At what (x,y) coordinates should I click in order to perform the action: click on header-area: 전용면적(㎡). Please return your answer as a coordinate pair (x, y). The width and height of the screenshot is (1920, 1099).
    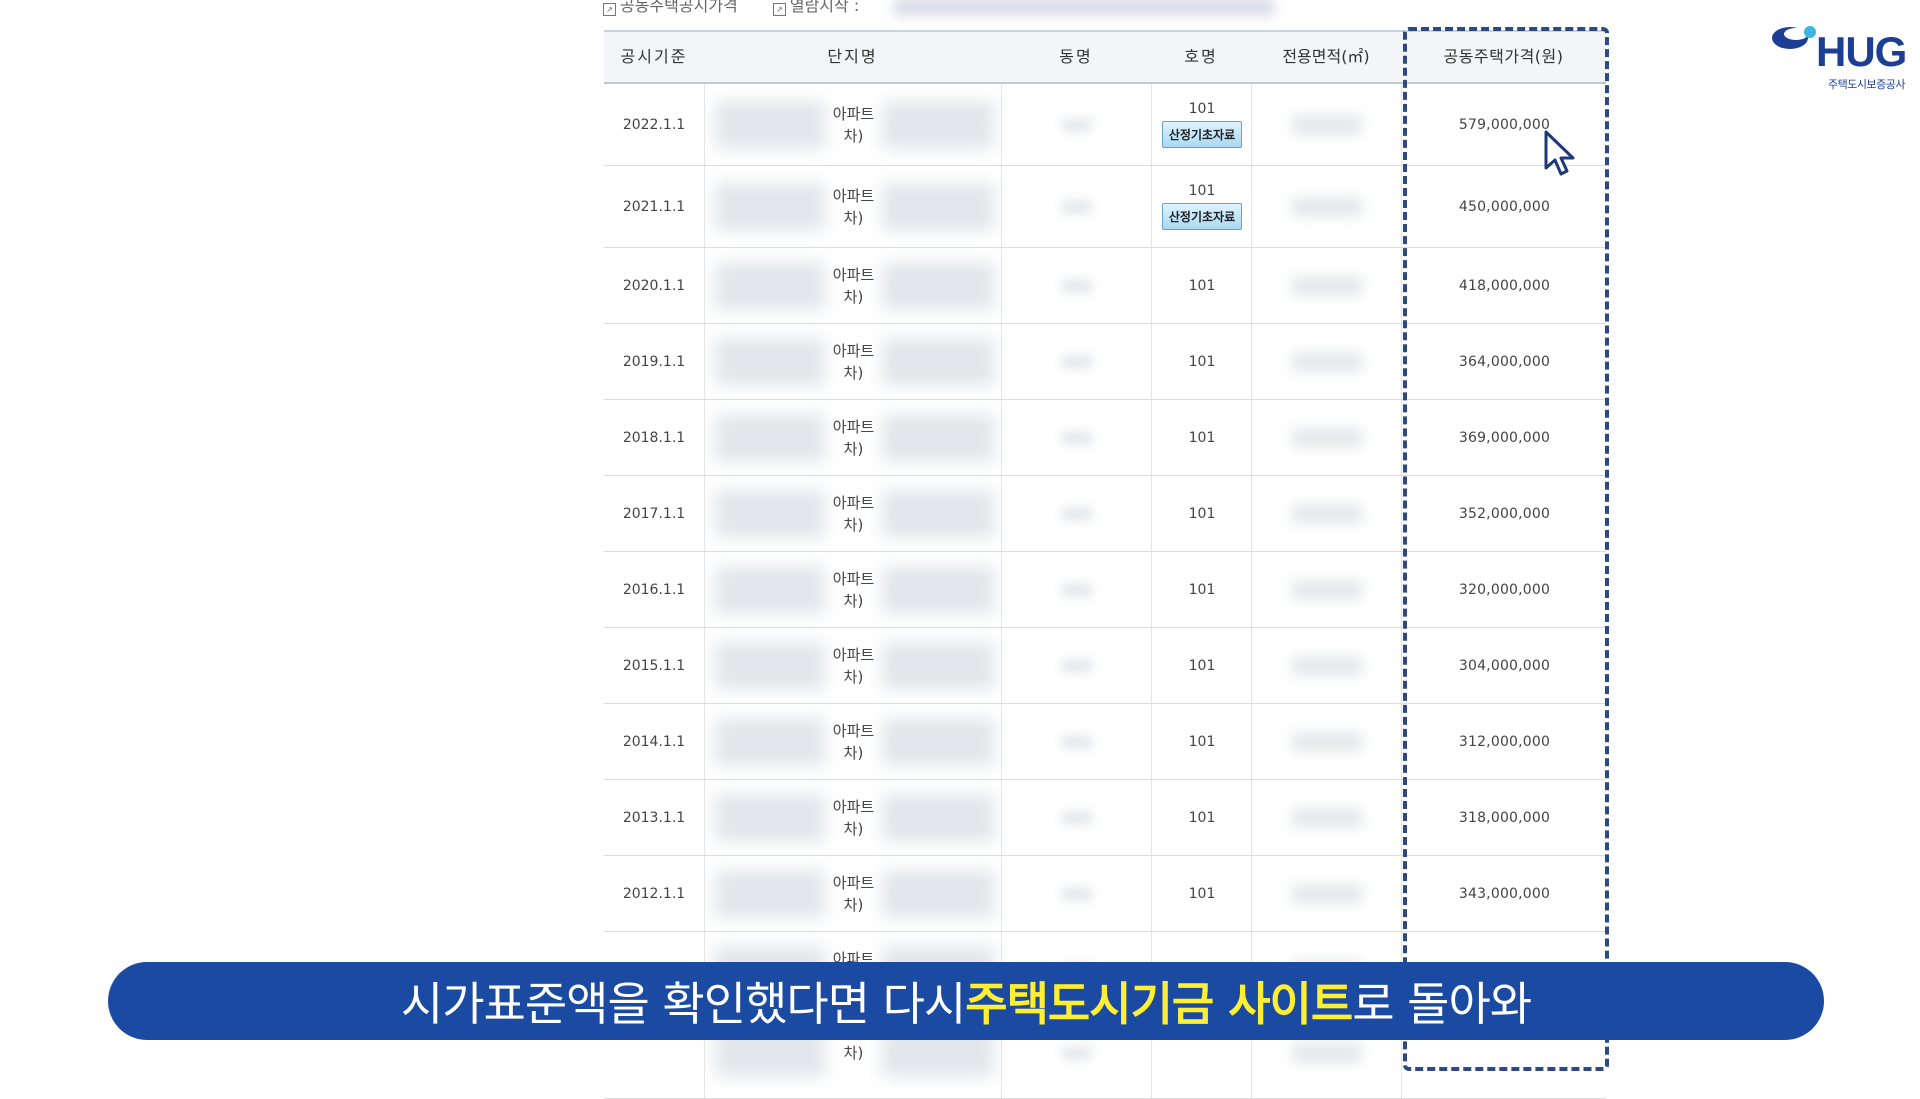
    Looking at the image, I should click on (1326, 56).